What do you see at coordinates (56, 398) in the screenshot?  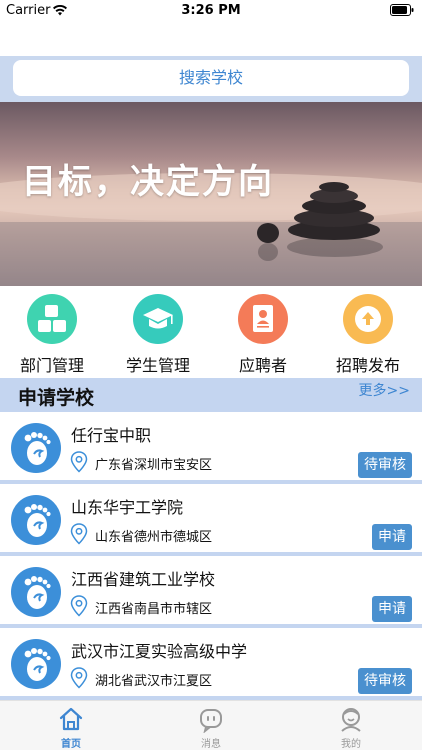 I see `section-title: 申请学校` at bounding box center [56, 398].